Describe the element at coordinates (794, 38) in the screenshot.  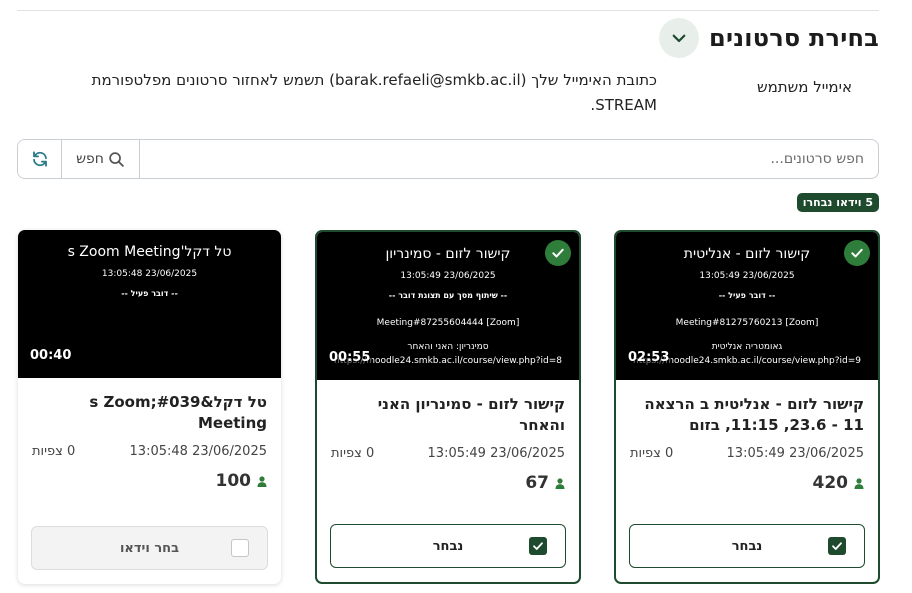
I see `page-title: בחירת סרטונים` at that location.